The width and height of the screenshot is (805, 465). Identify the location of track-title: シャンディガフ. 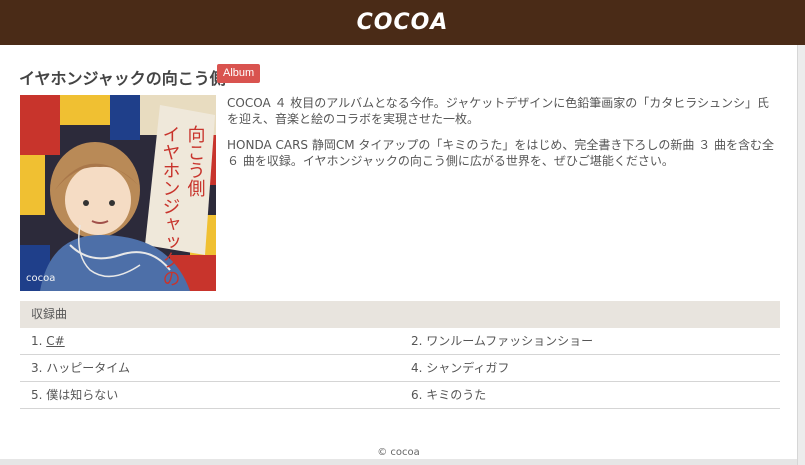
(468, 368).